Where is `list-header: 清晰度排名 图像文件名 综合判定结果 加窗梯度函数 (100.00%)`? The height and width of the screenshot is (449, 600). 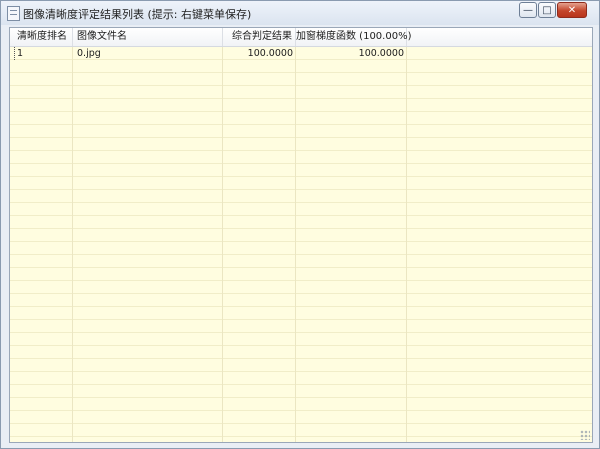
list-header: 清晰度排名 图像文件名 综合判定结果 加窗梯度函数 (100.00%) is located at coordinates (301, 37).